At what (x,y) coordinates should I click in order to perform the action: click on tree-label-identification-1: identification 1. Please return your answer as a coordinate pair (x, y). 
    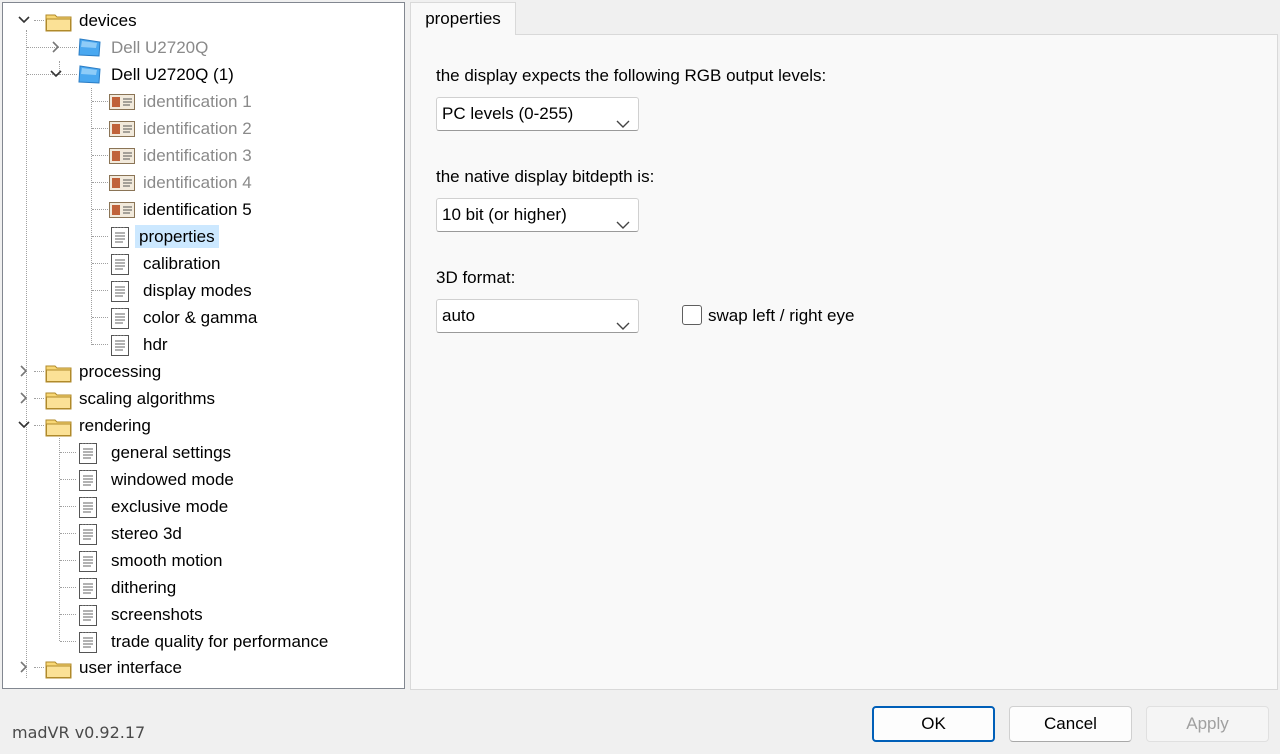
    Looking at the image, I should click on (197, 101).